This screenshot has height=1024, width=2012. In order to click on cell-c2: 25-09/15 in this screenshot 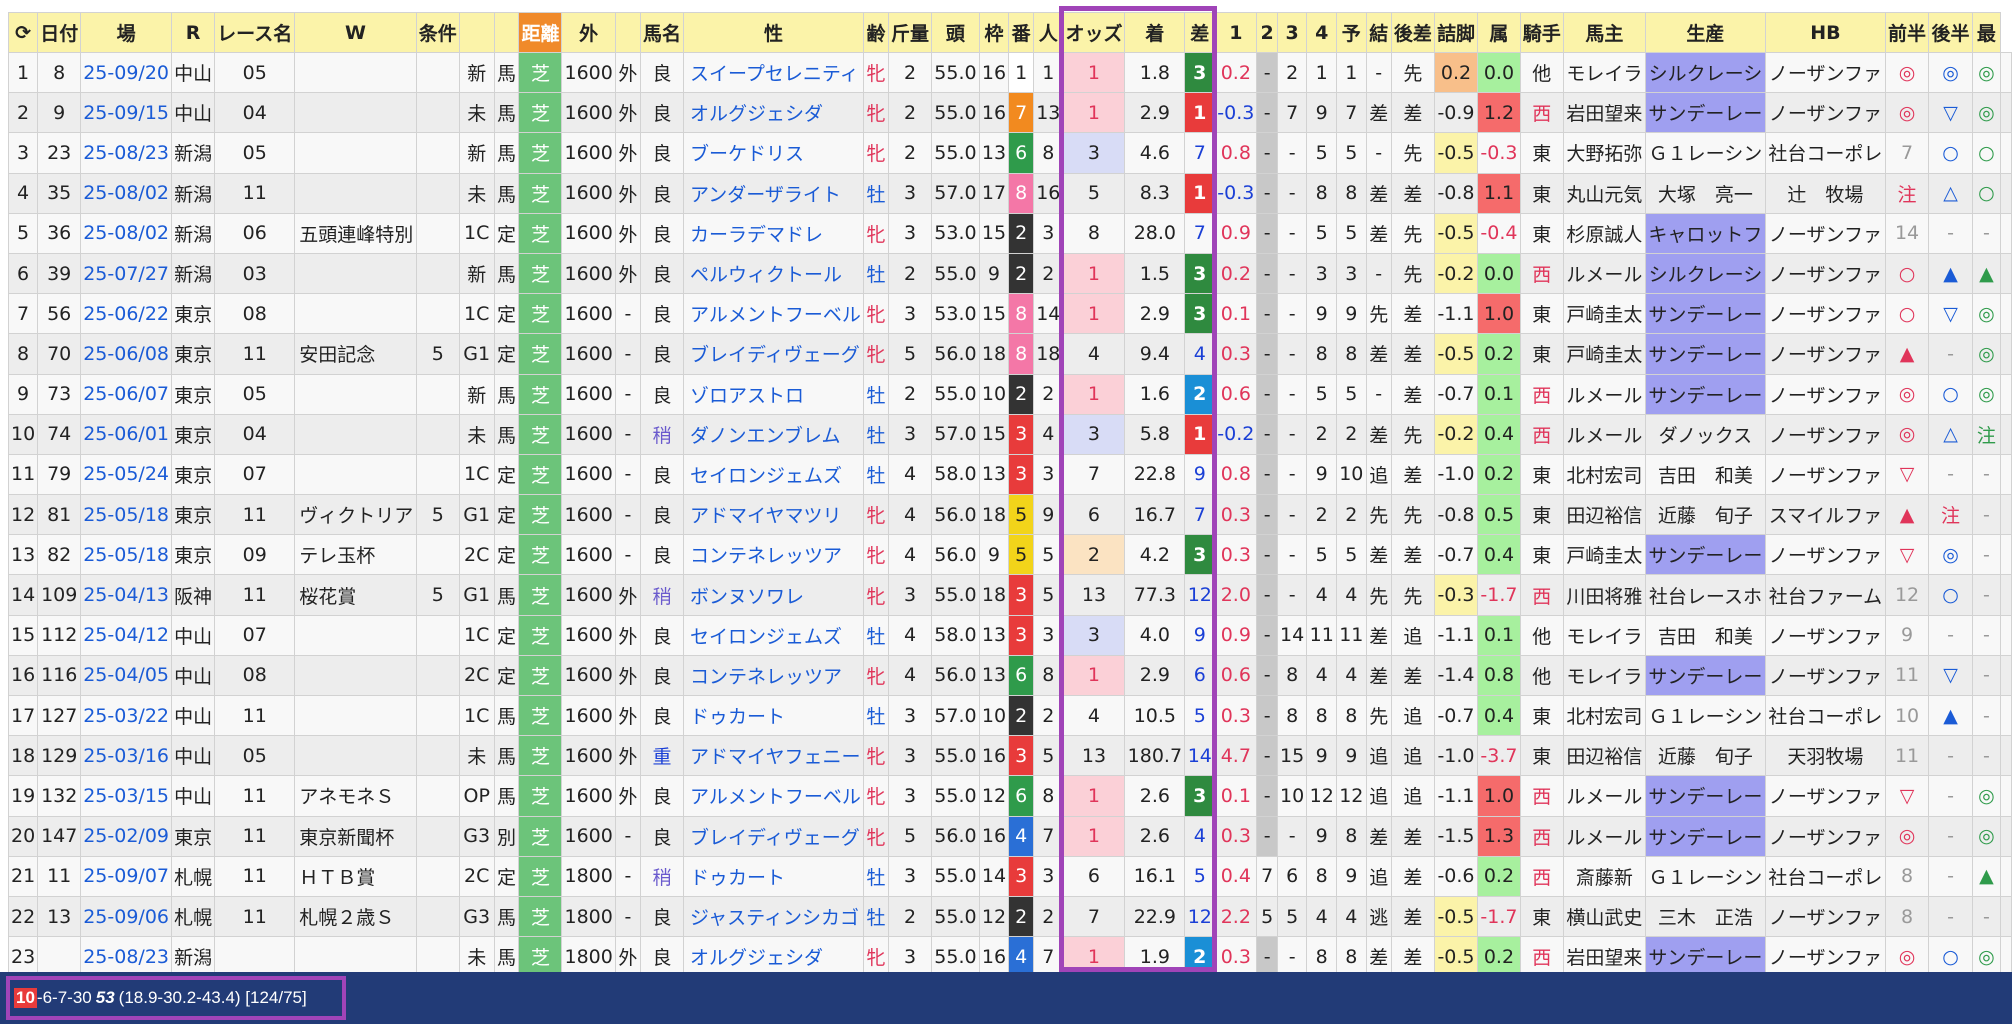, I will do `click(126, 113)`.